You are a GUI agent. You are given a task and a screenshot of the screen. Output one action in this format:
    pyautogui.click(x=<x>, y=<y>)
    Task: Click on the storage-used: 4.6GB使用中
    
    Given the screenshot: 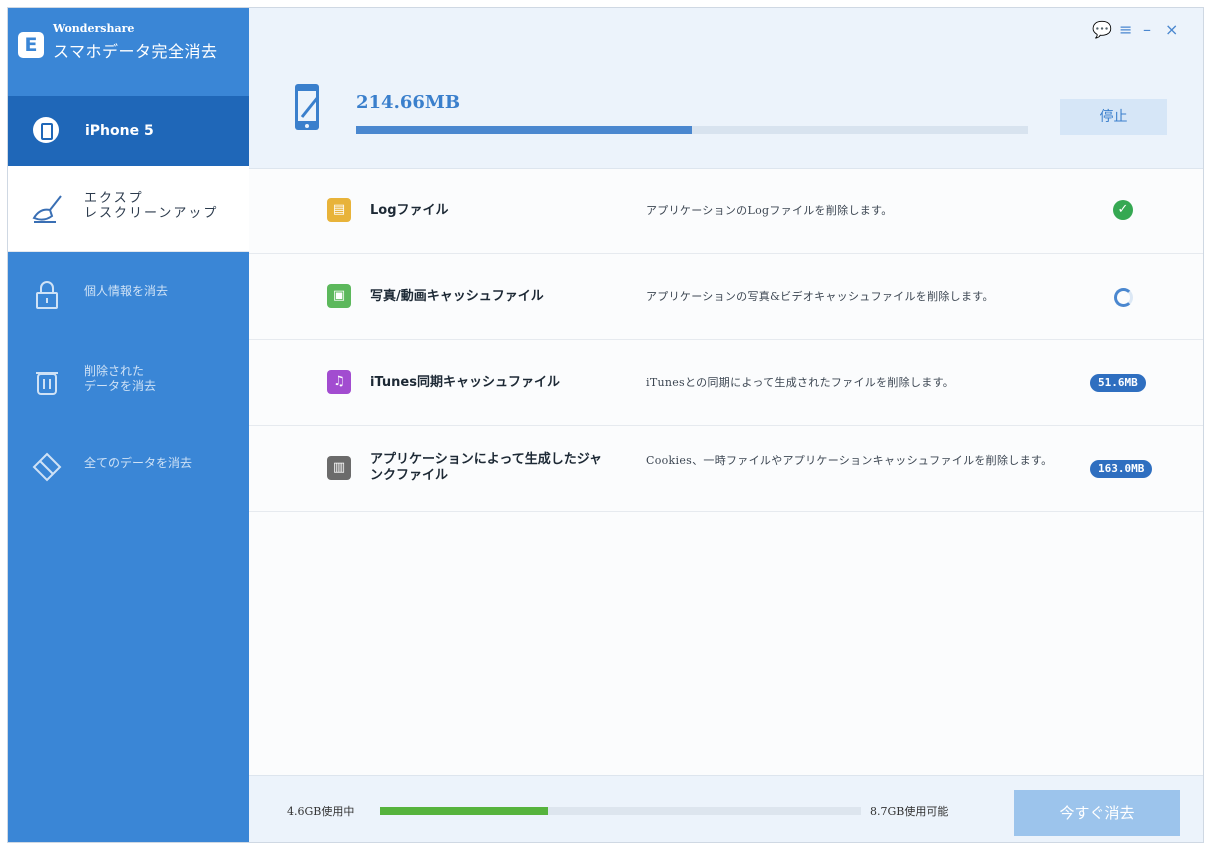 What is the action you would take?
    pyautogui.click(x=321, y=811)
    